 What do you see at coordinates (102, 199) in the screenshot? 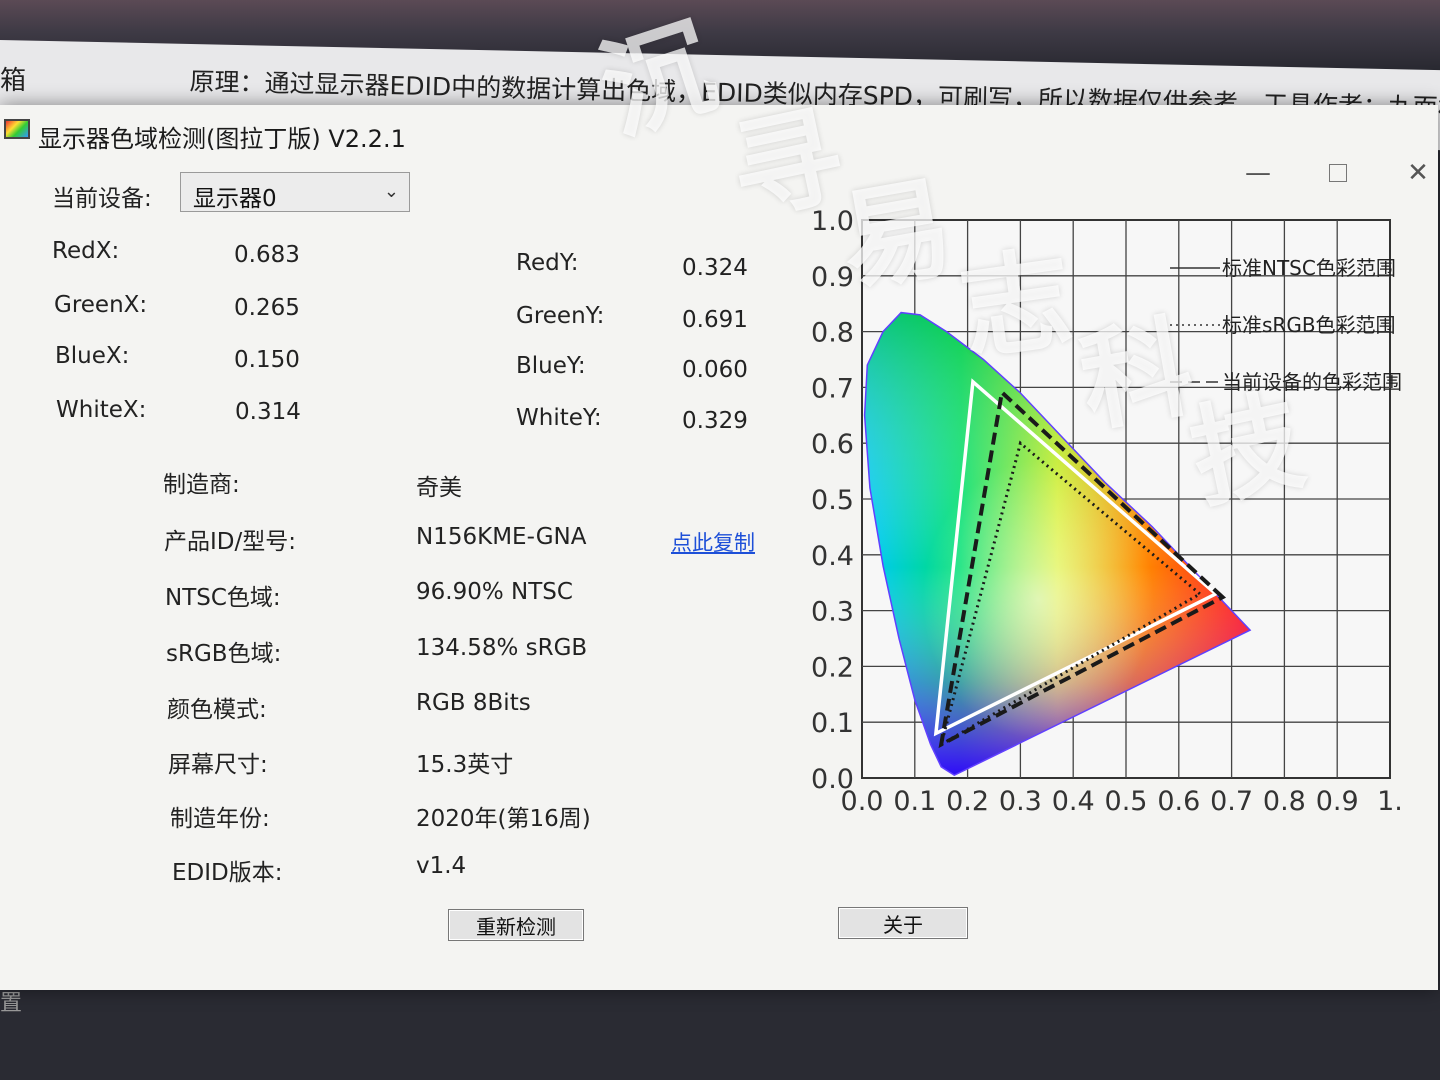
I see `device-label: 当前设备:` at bounding box center [102, 199].